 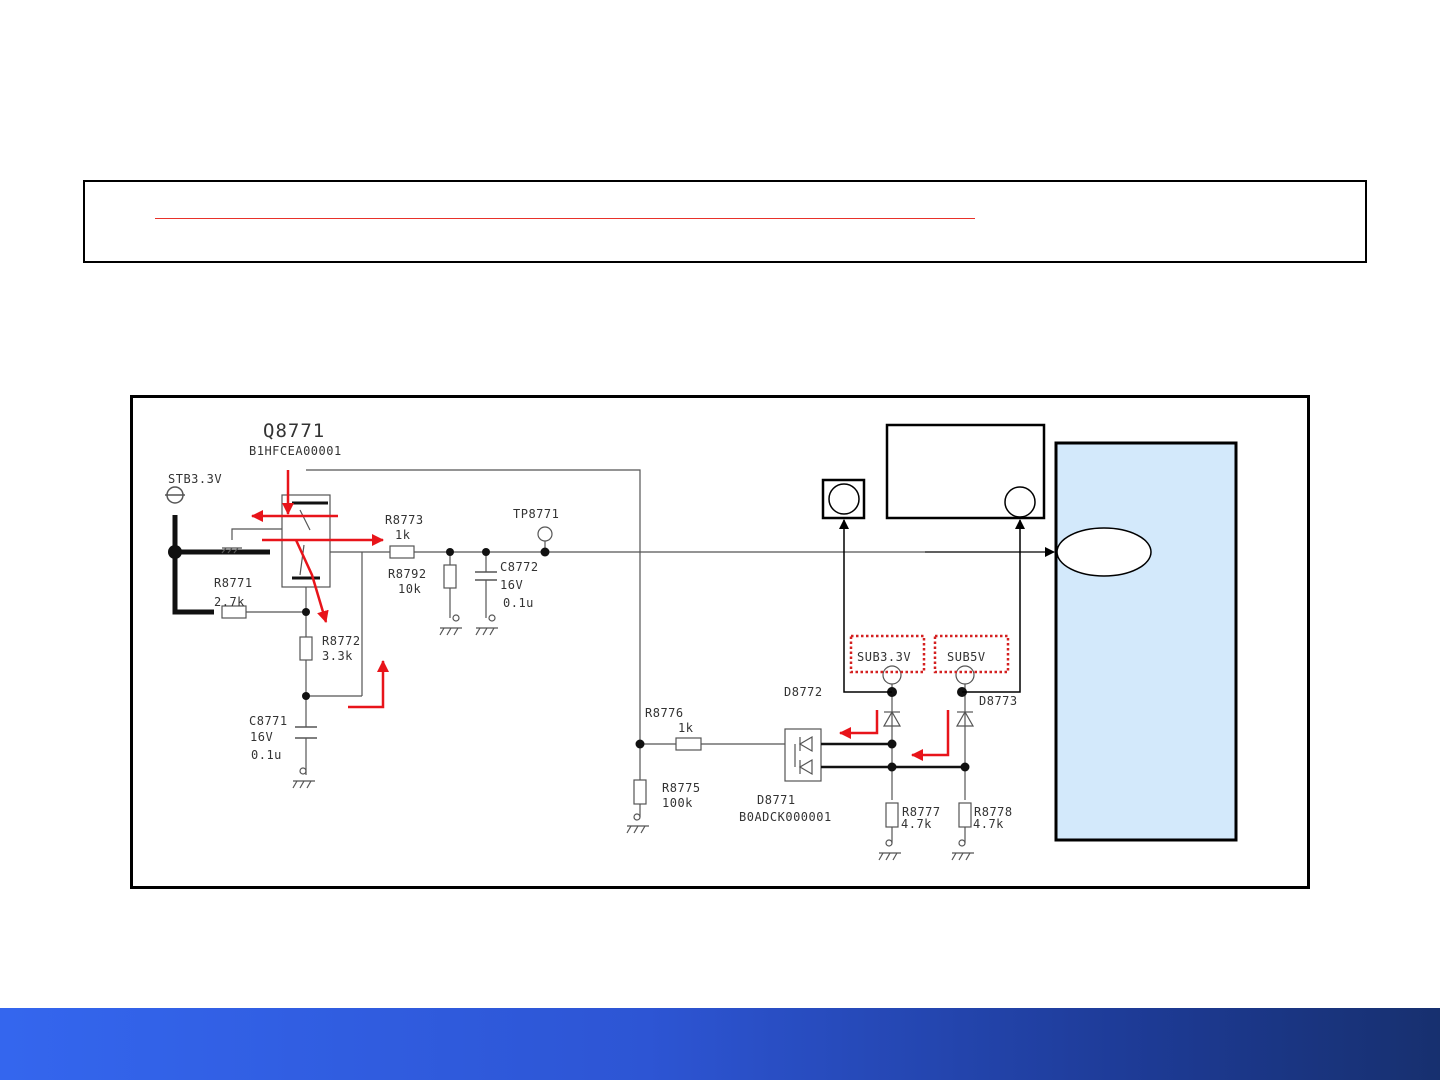 I want to click on q8771-label: Q8771, so click(x=294, y=431).